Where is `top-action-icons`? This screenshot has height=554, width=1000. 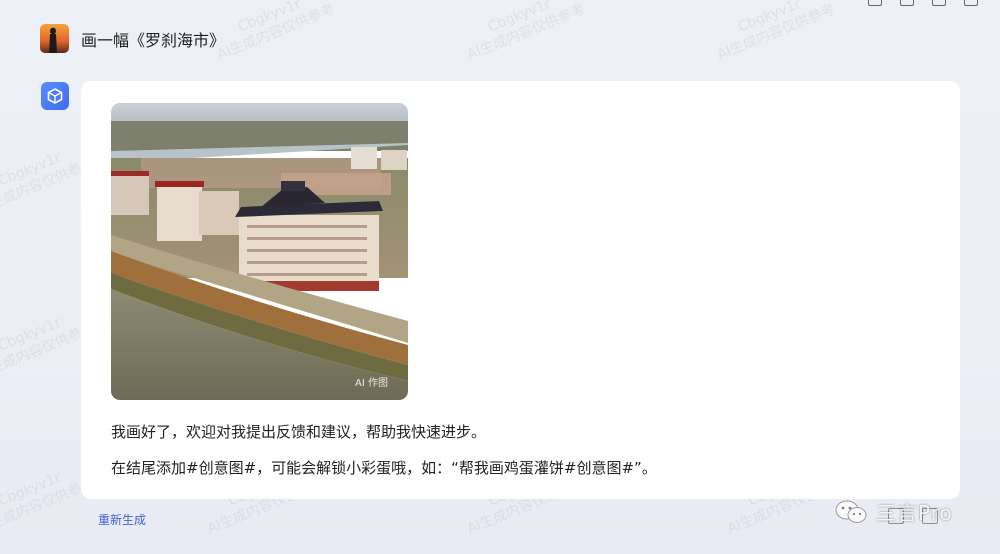
top-action-icons is located at coordinates (923, 3).